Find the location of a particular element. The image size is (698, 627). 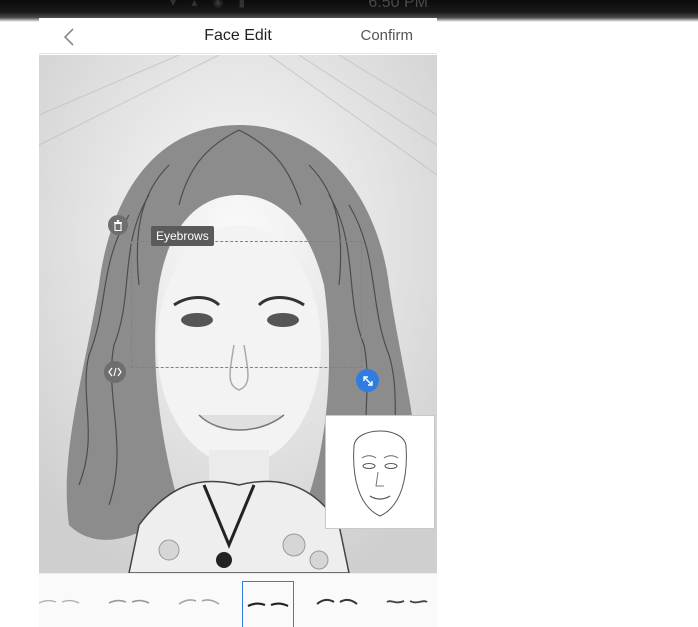

code-brackets-icon is located at coordinates (115, 372).